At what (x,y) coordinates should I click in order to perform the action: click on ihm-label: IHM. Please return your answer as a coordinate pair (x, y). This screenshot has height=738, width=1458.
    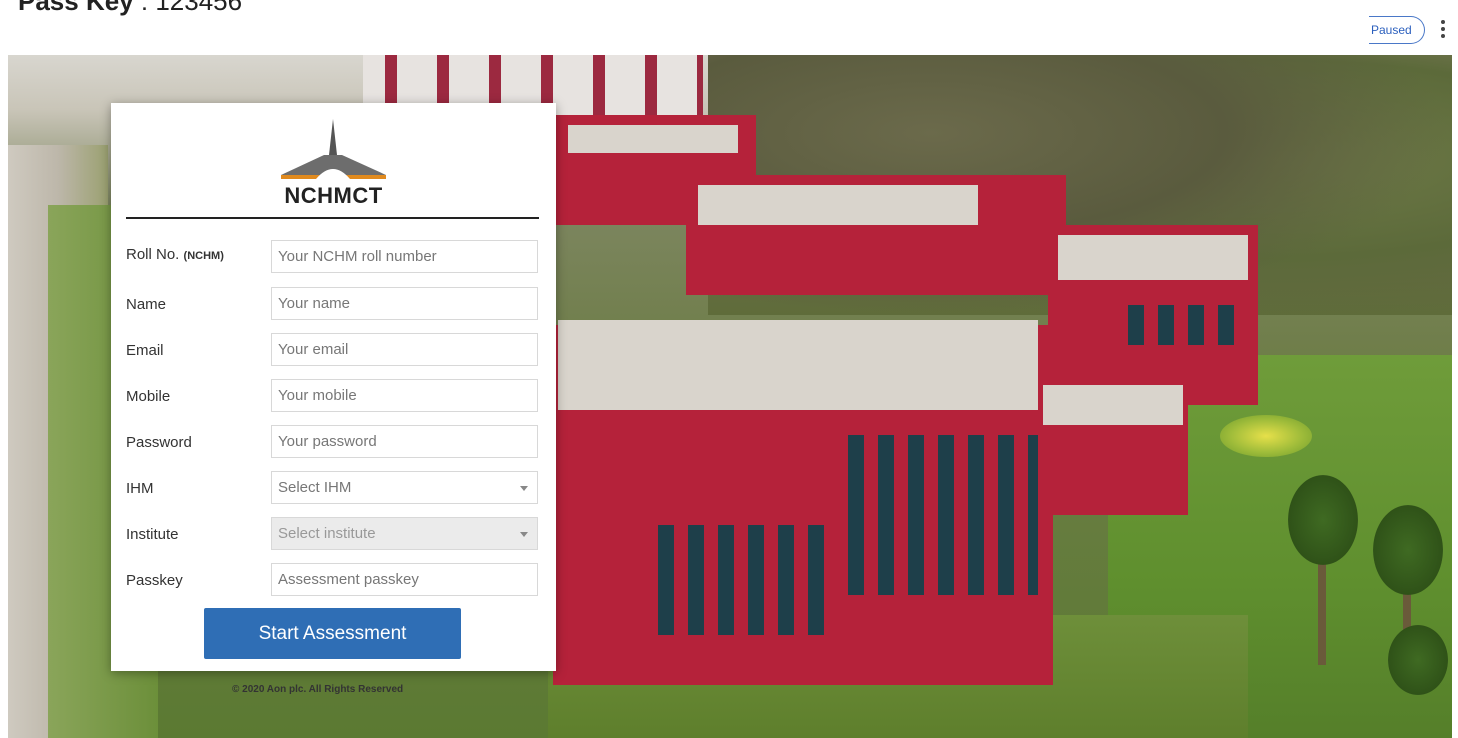
    Looking at the image, I should click on (140, 488).